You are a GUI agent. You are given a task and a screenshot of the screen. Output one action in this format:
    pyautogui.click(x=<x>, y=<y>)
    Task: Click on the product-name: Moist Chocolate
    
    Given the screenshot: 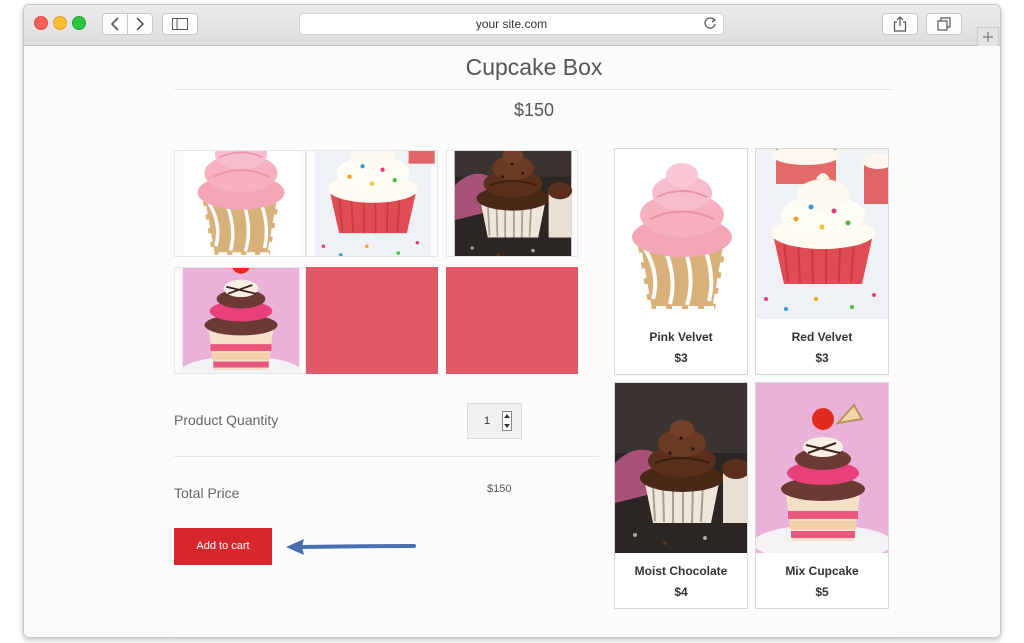 What is the action you would take?
    pyautogui.click(x=681, y=571)
    